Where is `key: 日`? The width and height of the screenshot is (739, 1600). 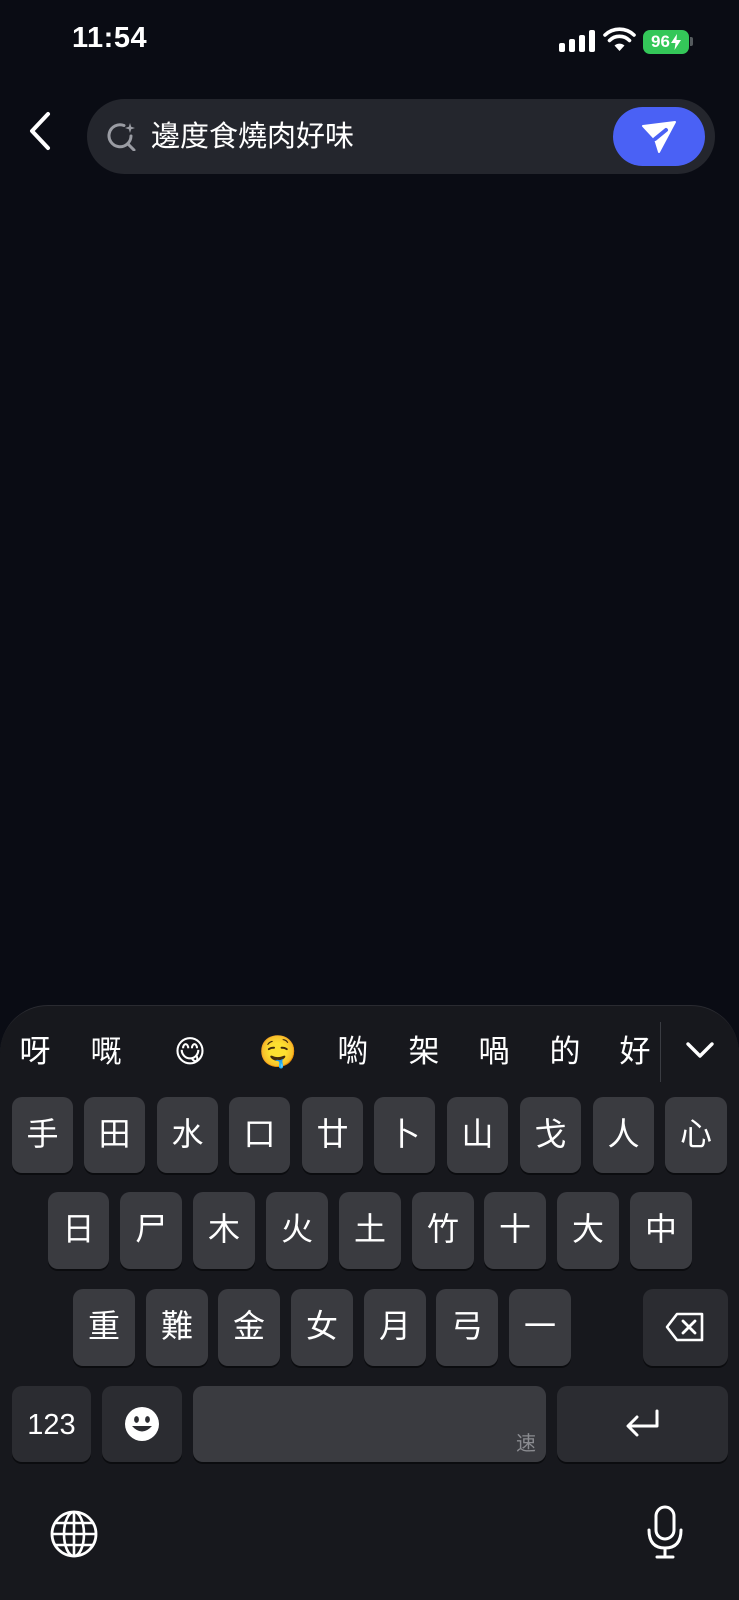
key: 日 is located at coordinates (78, 1230).